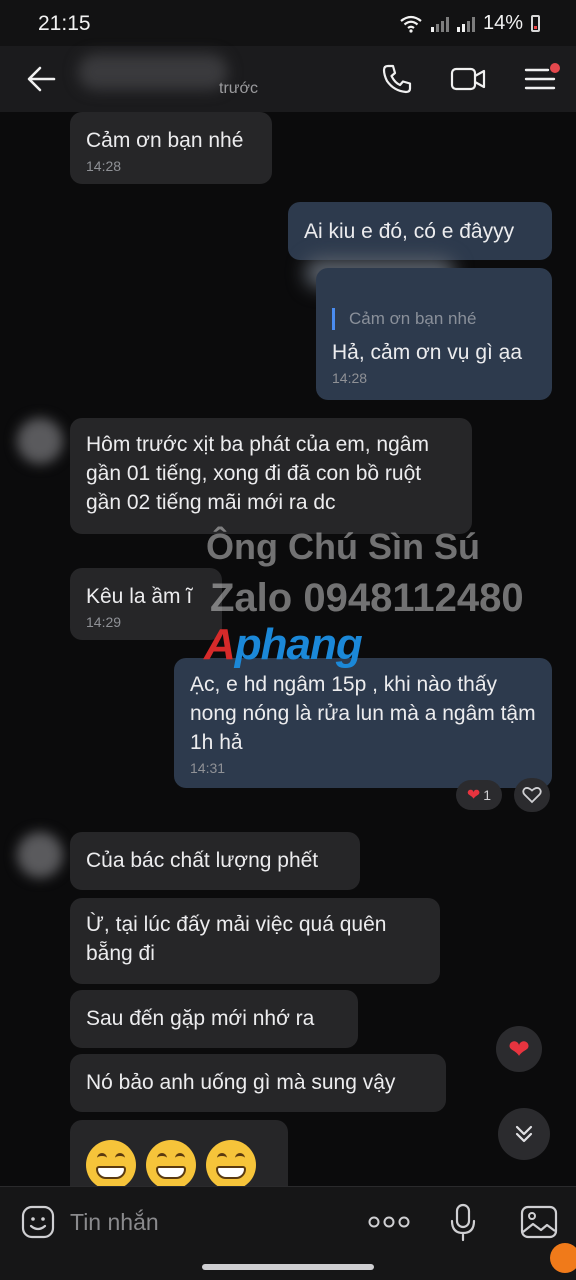 The image size is (576, 1280). I want to click on status-time: 21:15, so click(64, 23).